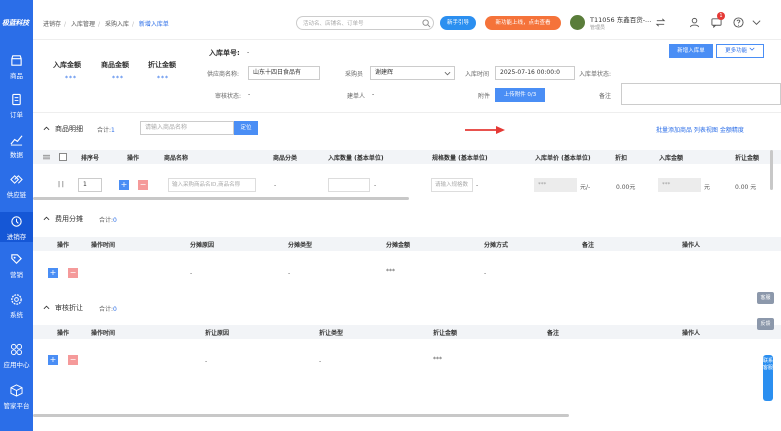 The width and height of the screenshot is (781, 431). What do you see at coordinates (53, 360) in the screenshot?
I see `add-audit-button: +` at bounding box center [53, 360].